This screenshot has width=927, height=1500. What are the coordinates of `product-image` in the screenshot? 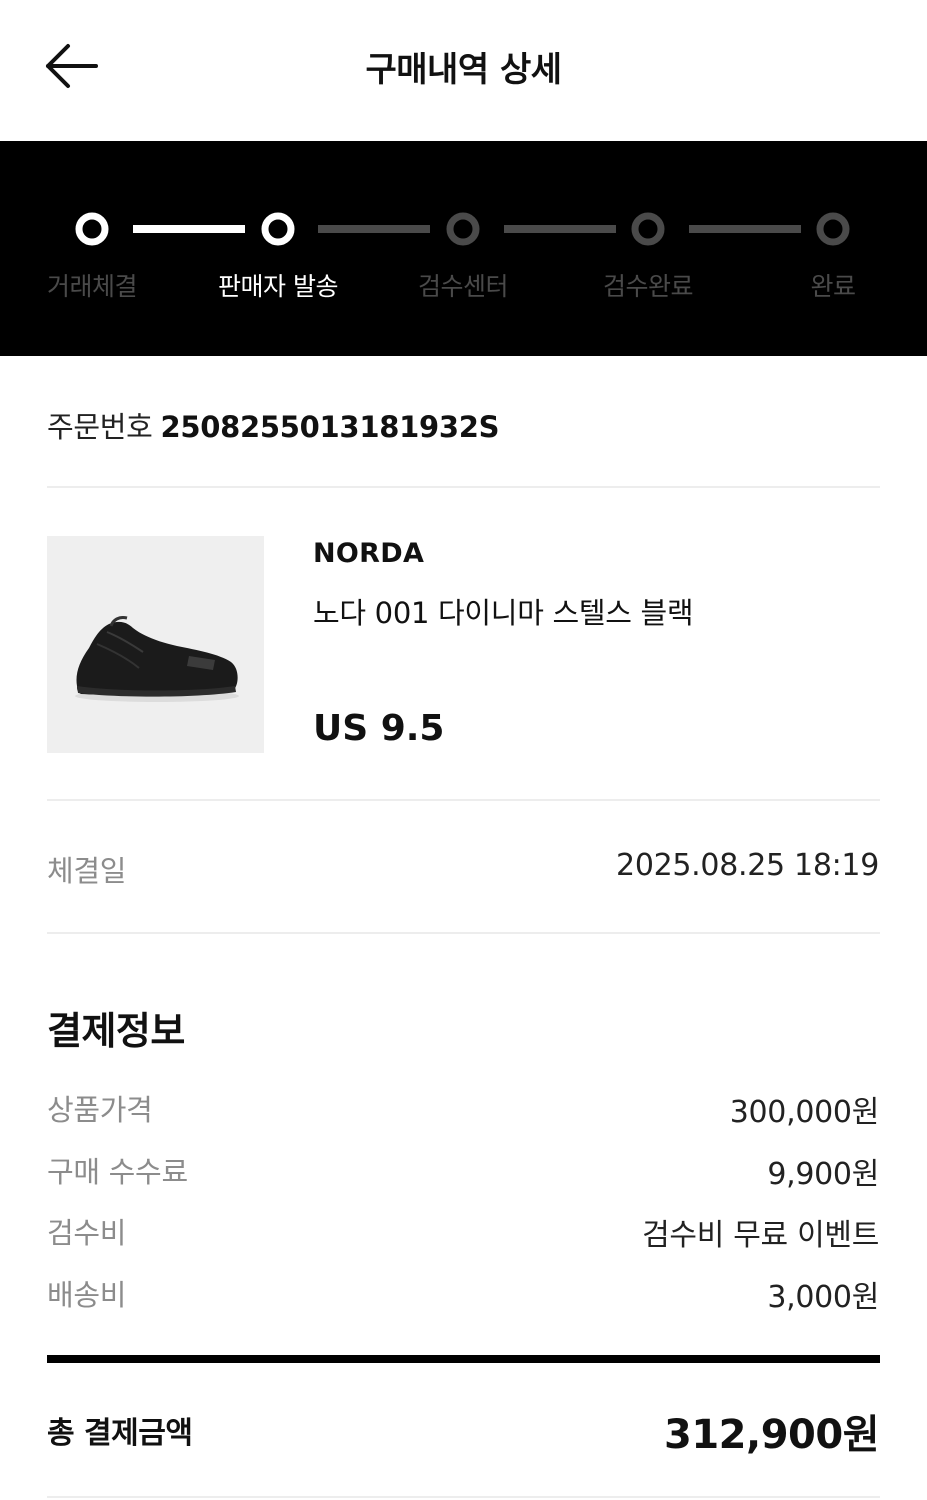 It's located at (155, 644).